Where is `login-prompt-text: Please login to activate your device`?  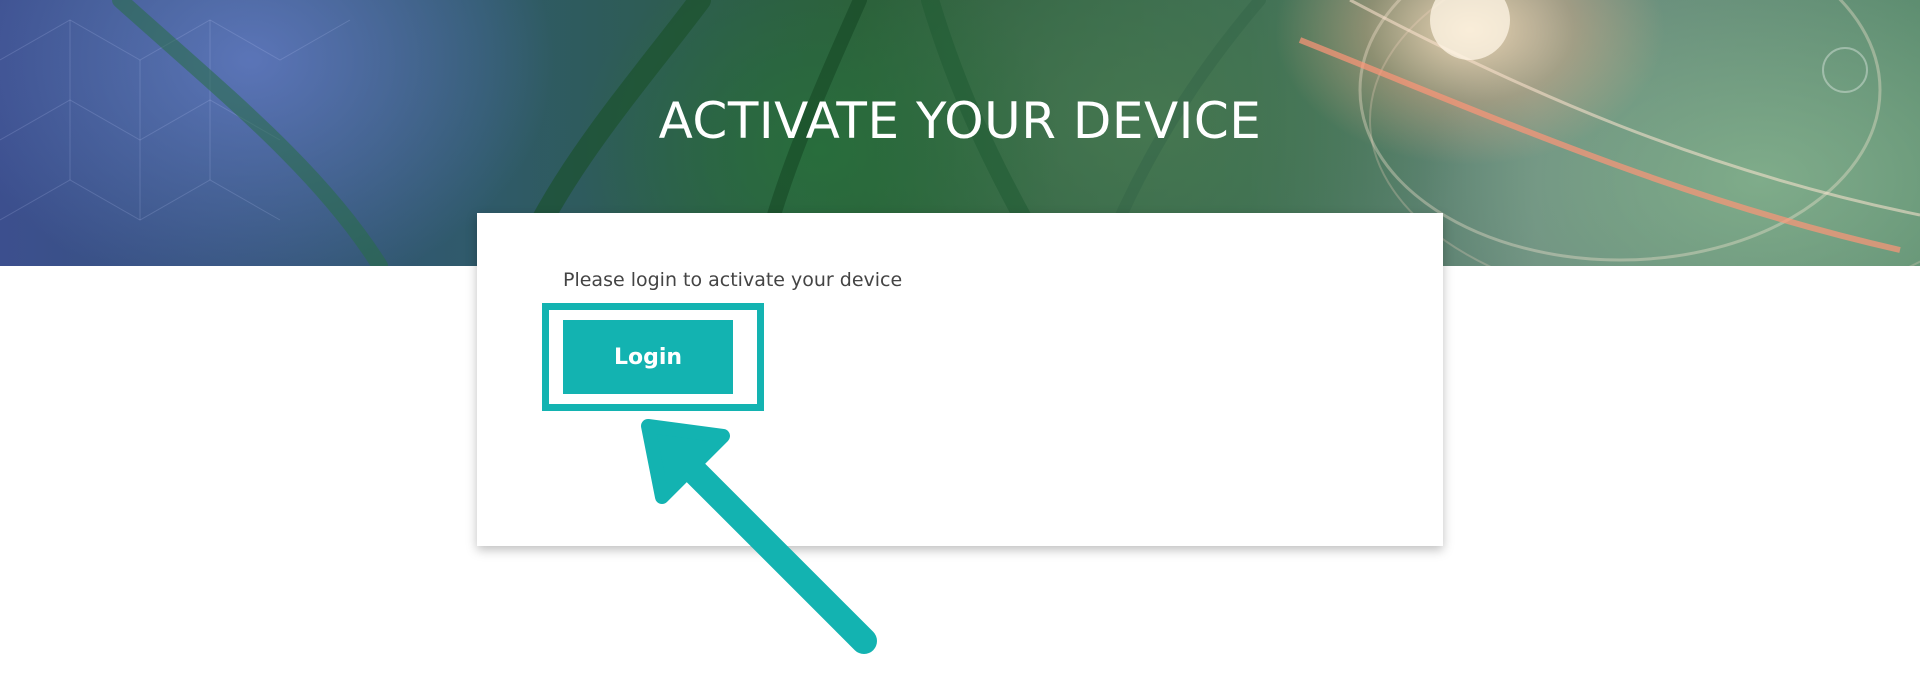 login-prompt-text: Please login to activate your device is located at coordinates (733, 280).